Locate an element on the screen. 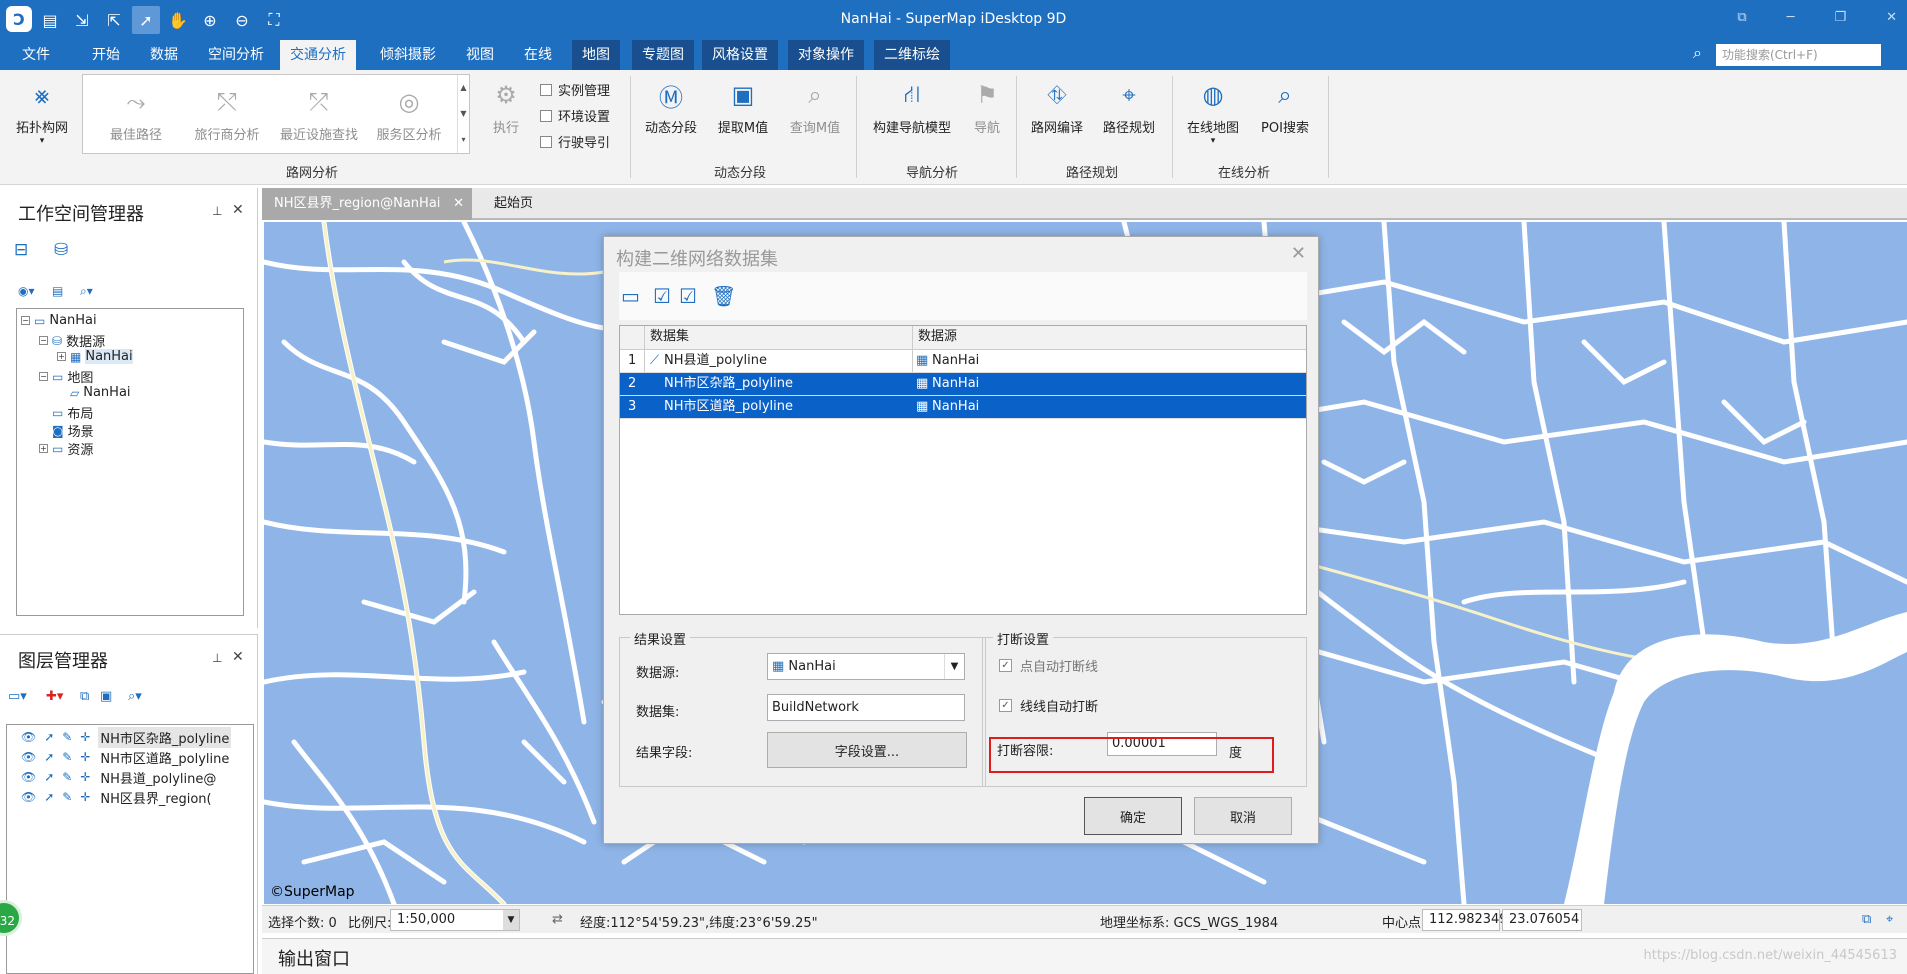 Image resolution: width=1907 pixels, height=974 pixels. menu-data: 数据 is located at coordinates (164, 55).